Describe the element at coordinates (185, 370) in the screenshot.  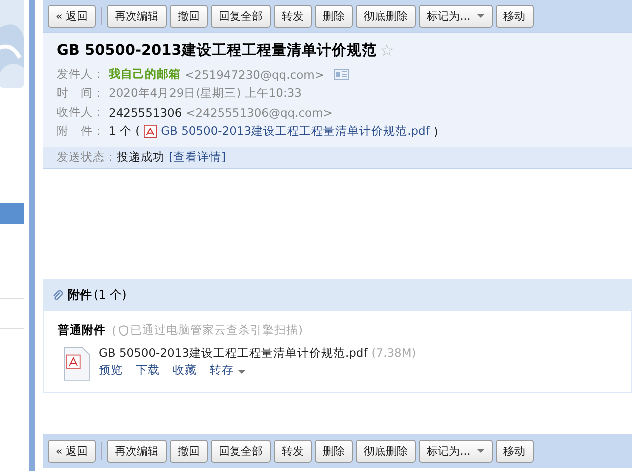
I see `file-action-link: 收藏` at that location.